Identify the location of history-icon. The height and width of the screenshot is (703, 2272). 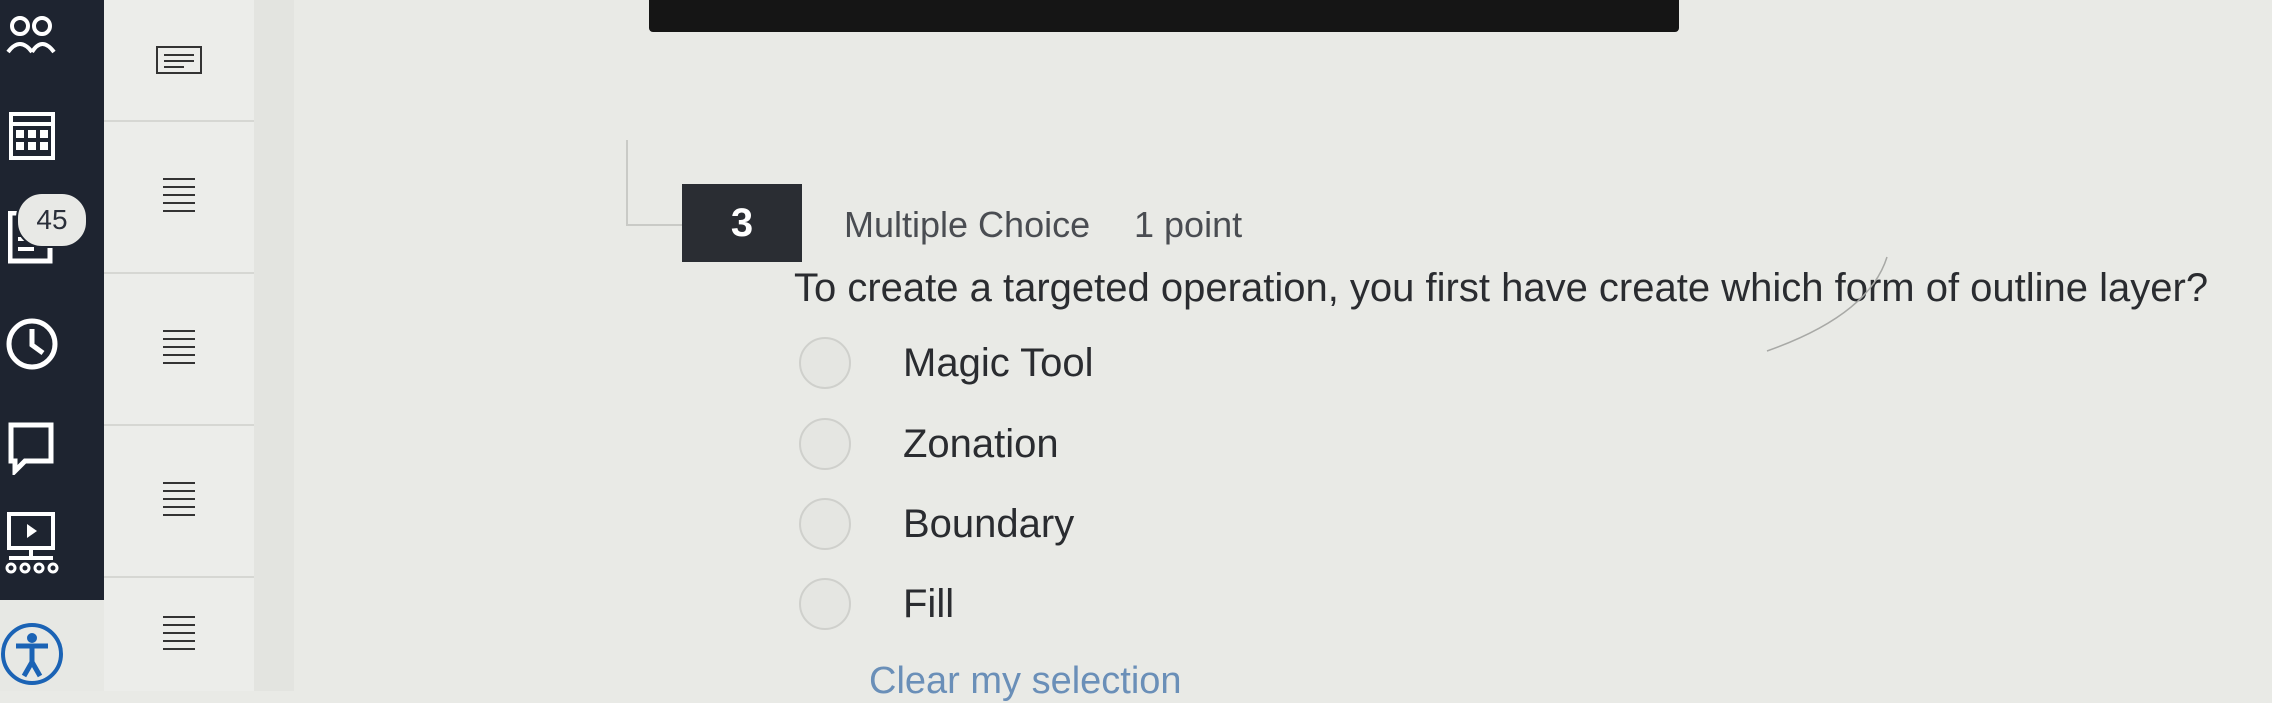
(32, 344).